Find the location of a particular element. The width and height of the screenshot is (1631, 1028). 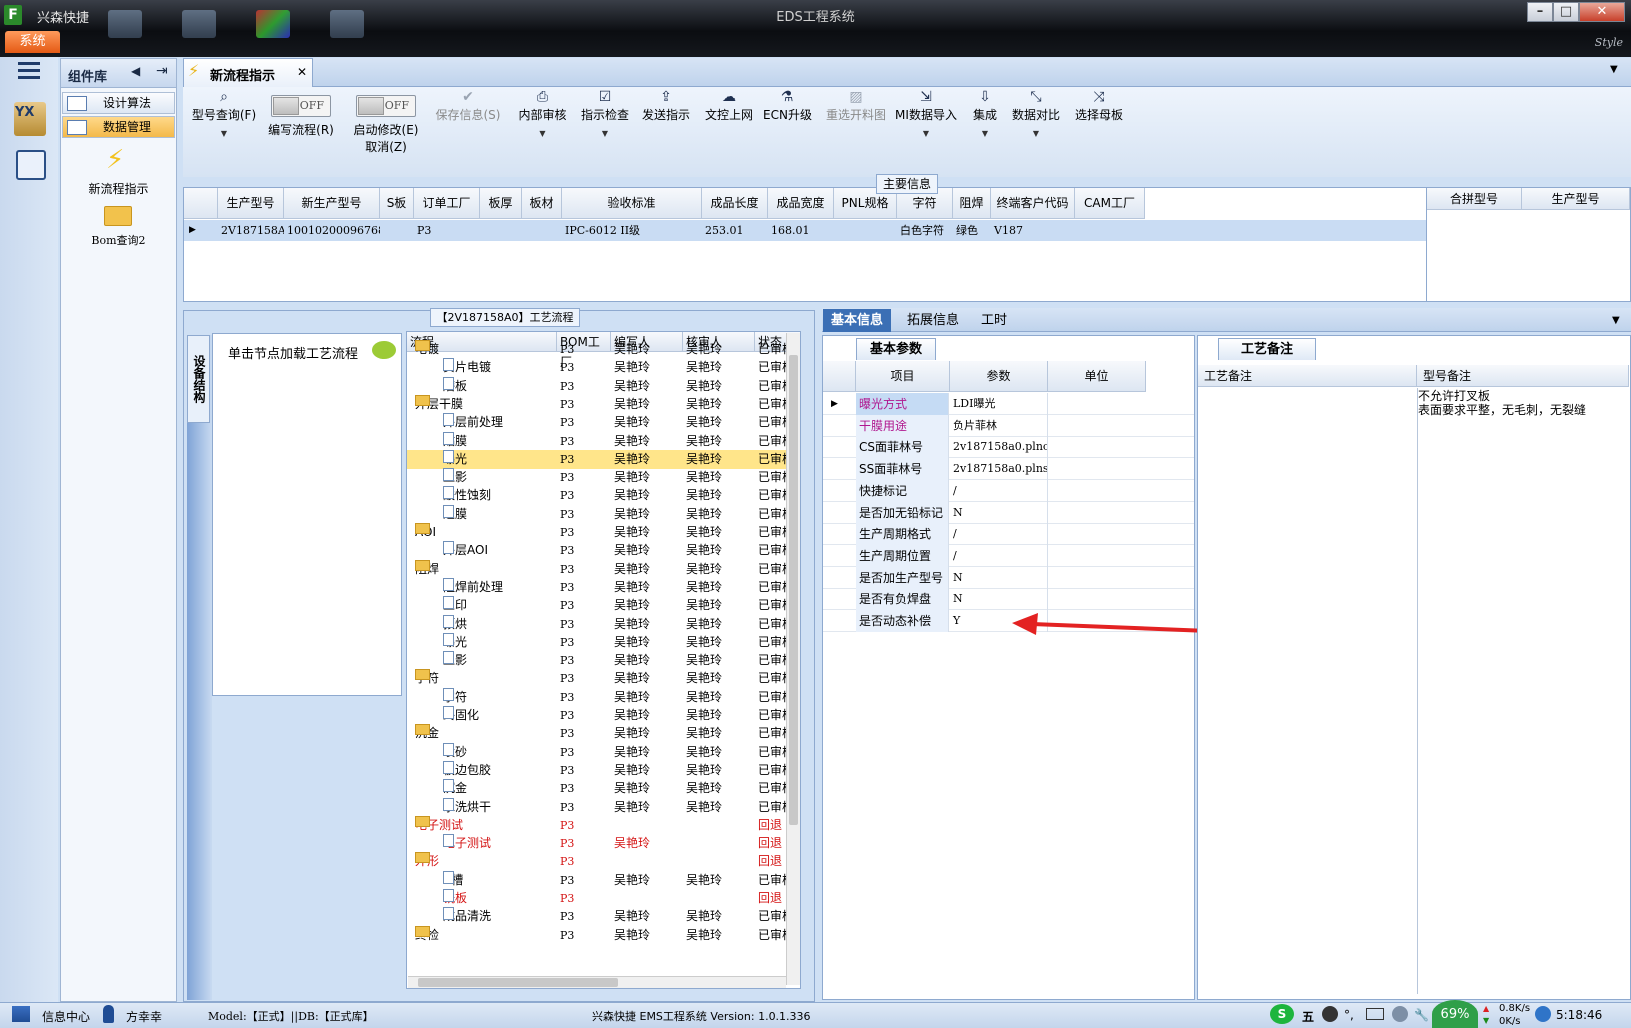

tab-new-process: ⚡ 新流程指示 ✕ is located at coordinates (248, 72).